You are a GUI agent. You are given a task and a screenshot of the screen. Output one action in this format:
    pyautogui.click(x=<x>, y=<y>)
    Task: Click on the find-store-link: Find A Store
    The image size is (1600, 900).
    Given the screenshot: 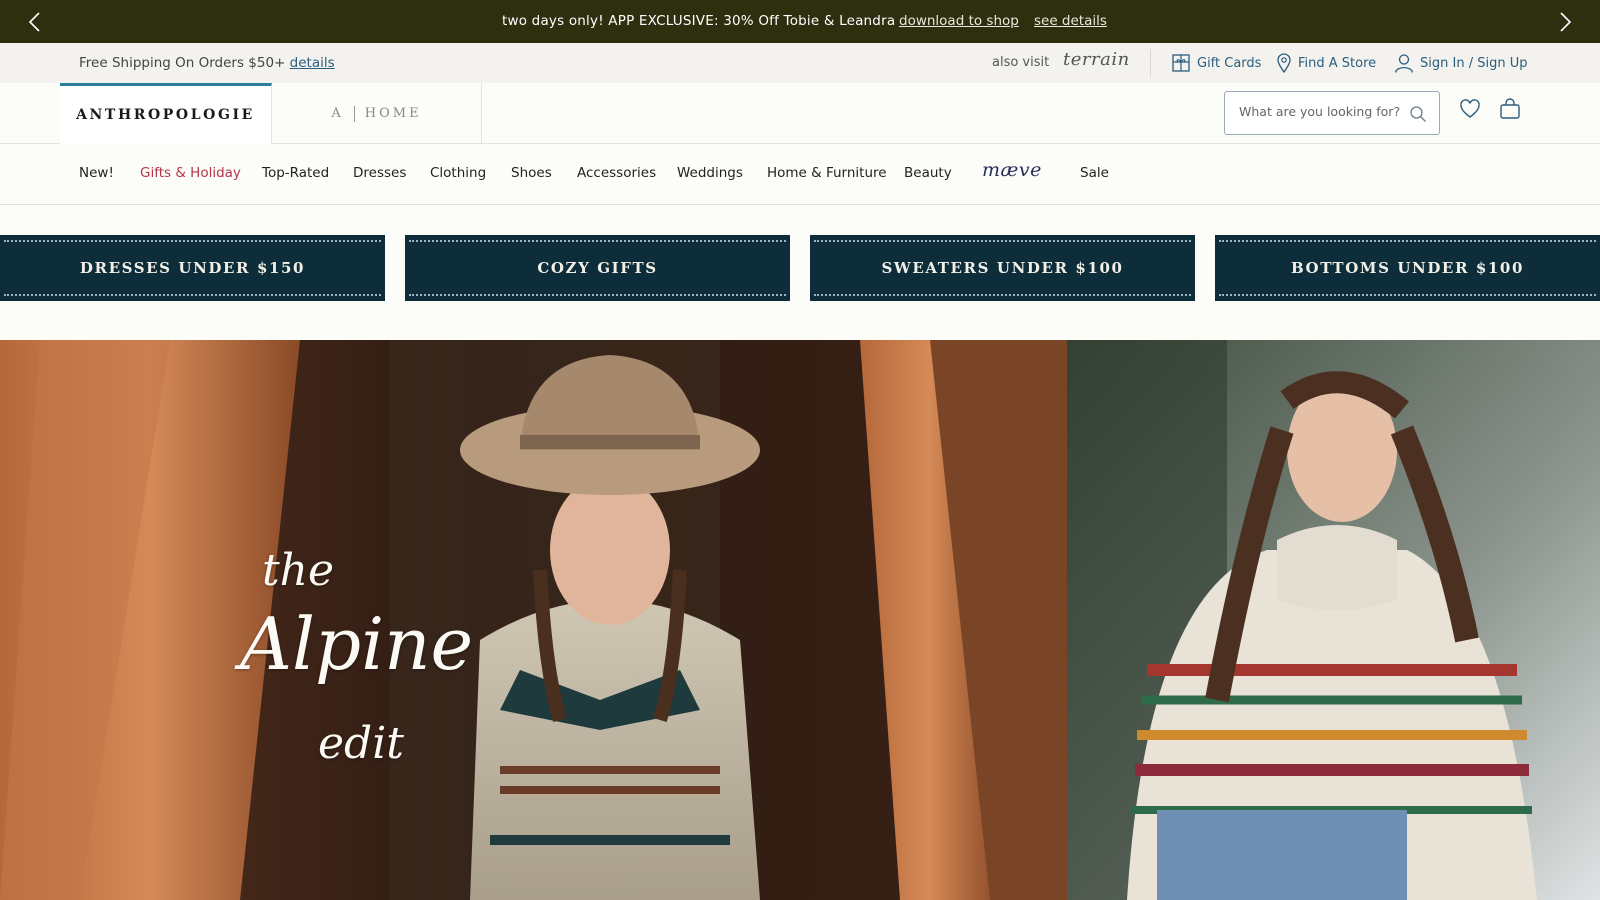 What is the action you would take?
    pyautogui.click(x=1326, y=63)
    